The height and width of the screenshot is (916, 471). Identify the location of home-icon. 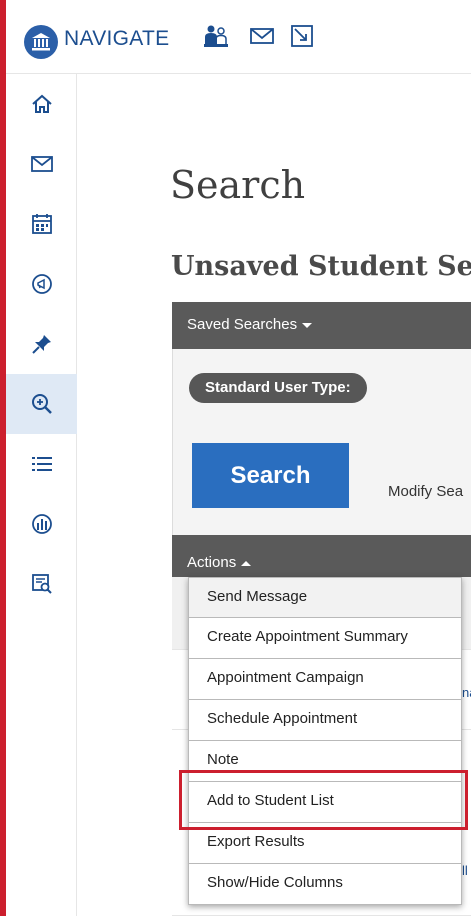
(41, 103).